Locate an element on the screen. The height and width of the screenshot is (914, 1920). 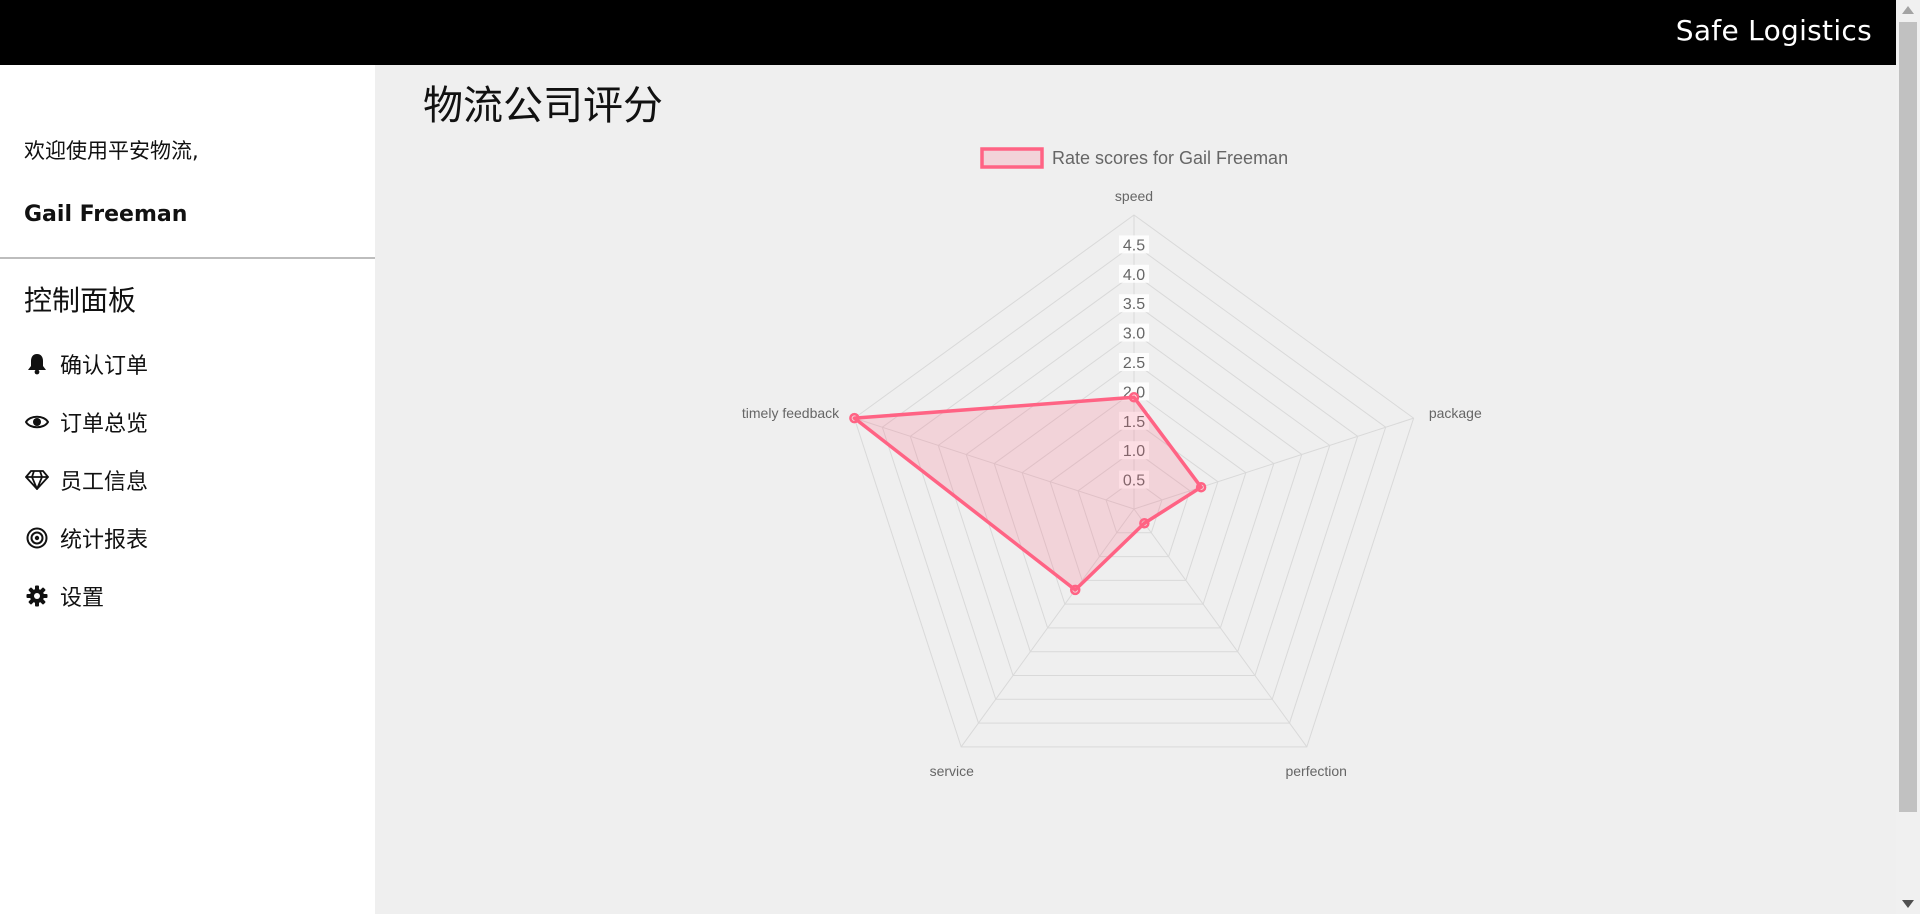
tick-label: 2.5 is located at coordinates (1134, 363).